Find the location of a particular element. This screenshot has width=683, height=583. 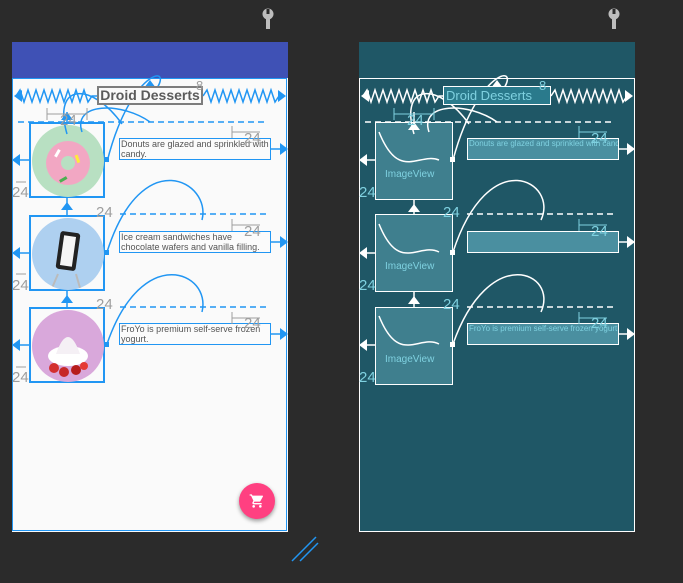

icecream-sandwich-image is located at coordinates (68, 254).